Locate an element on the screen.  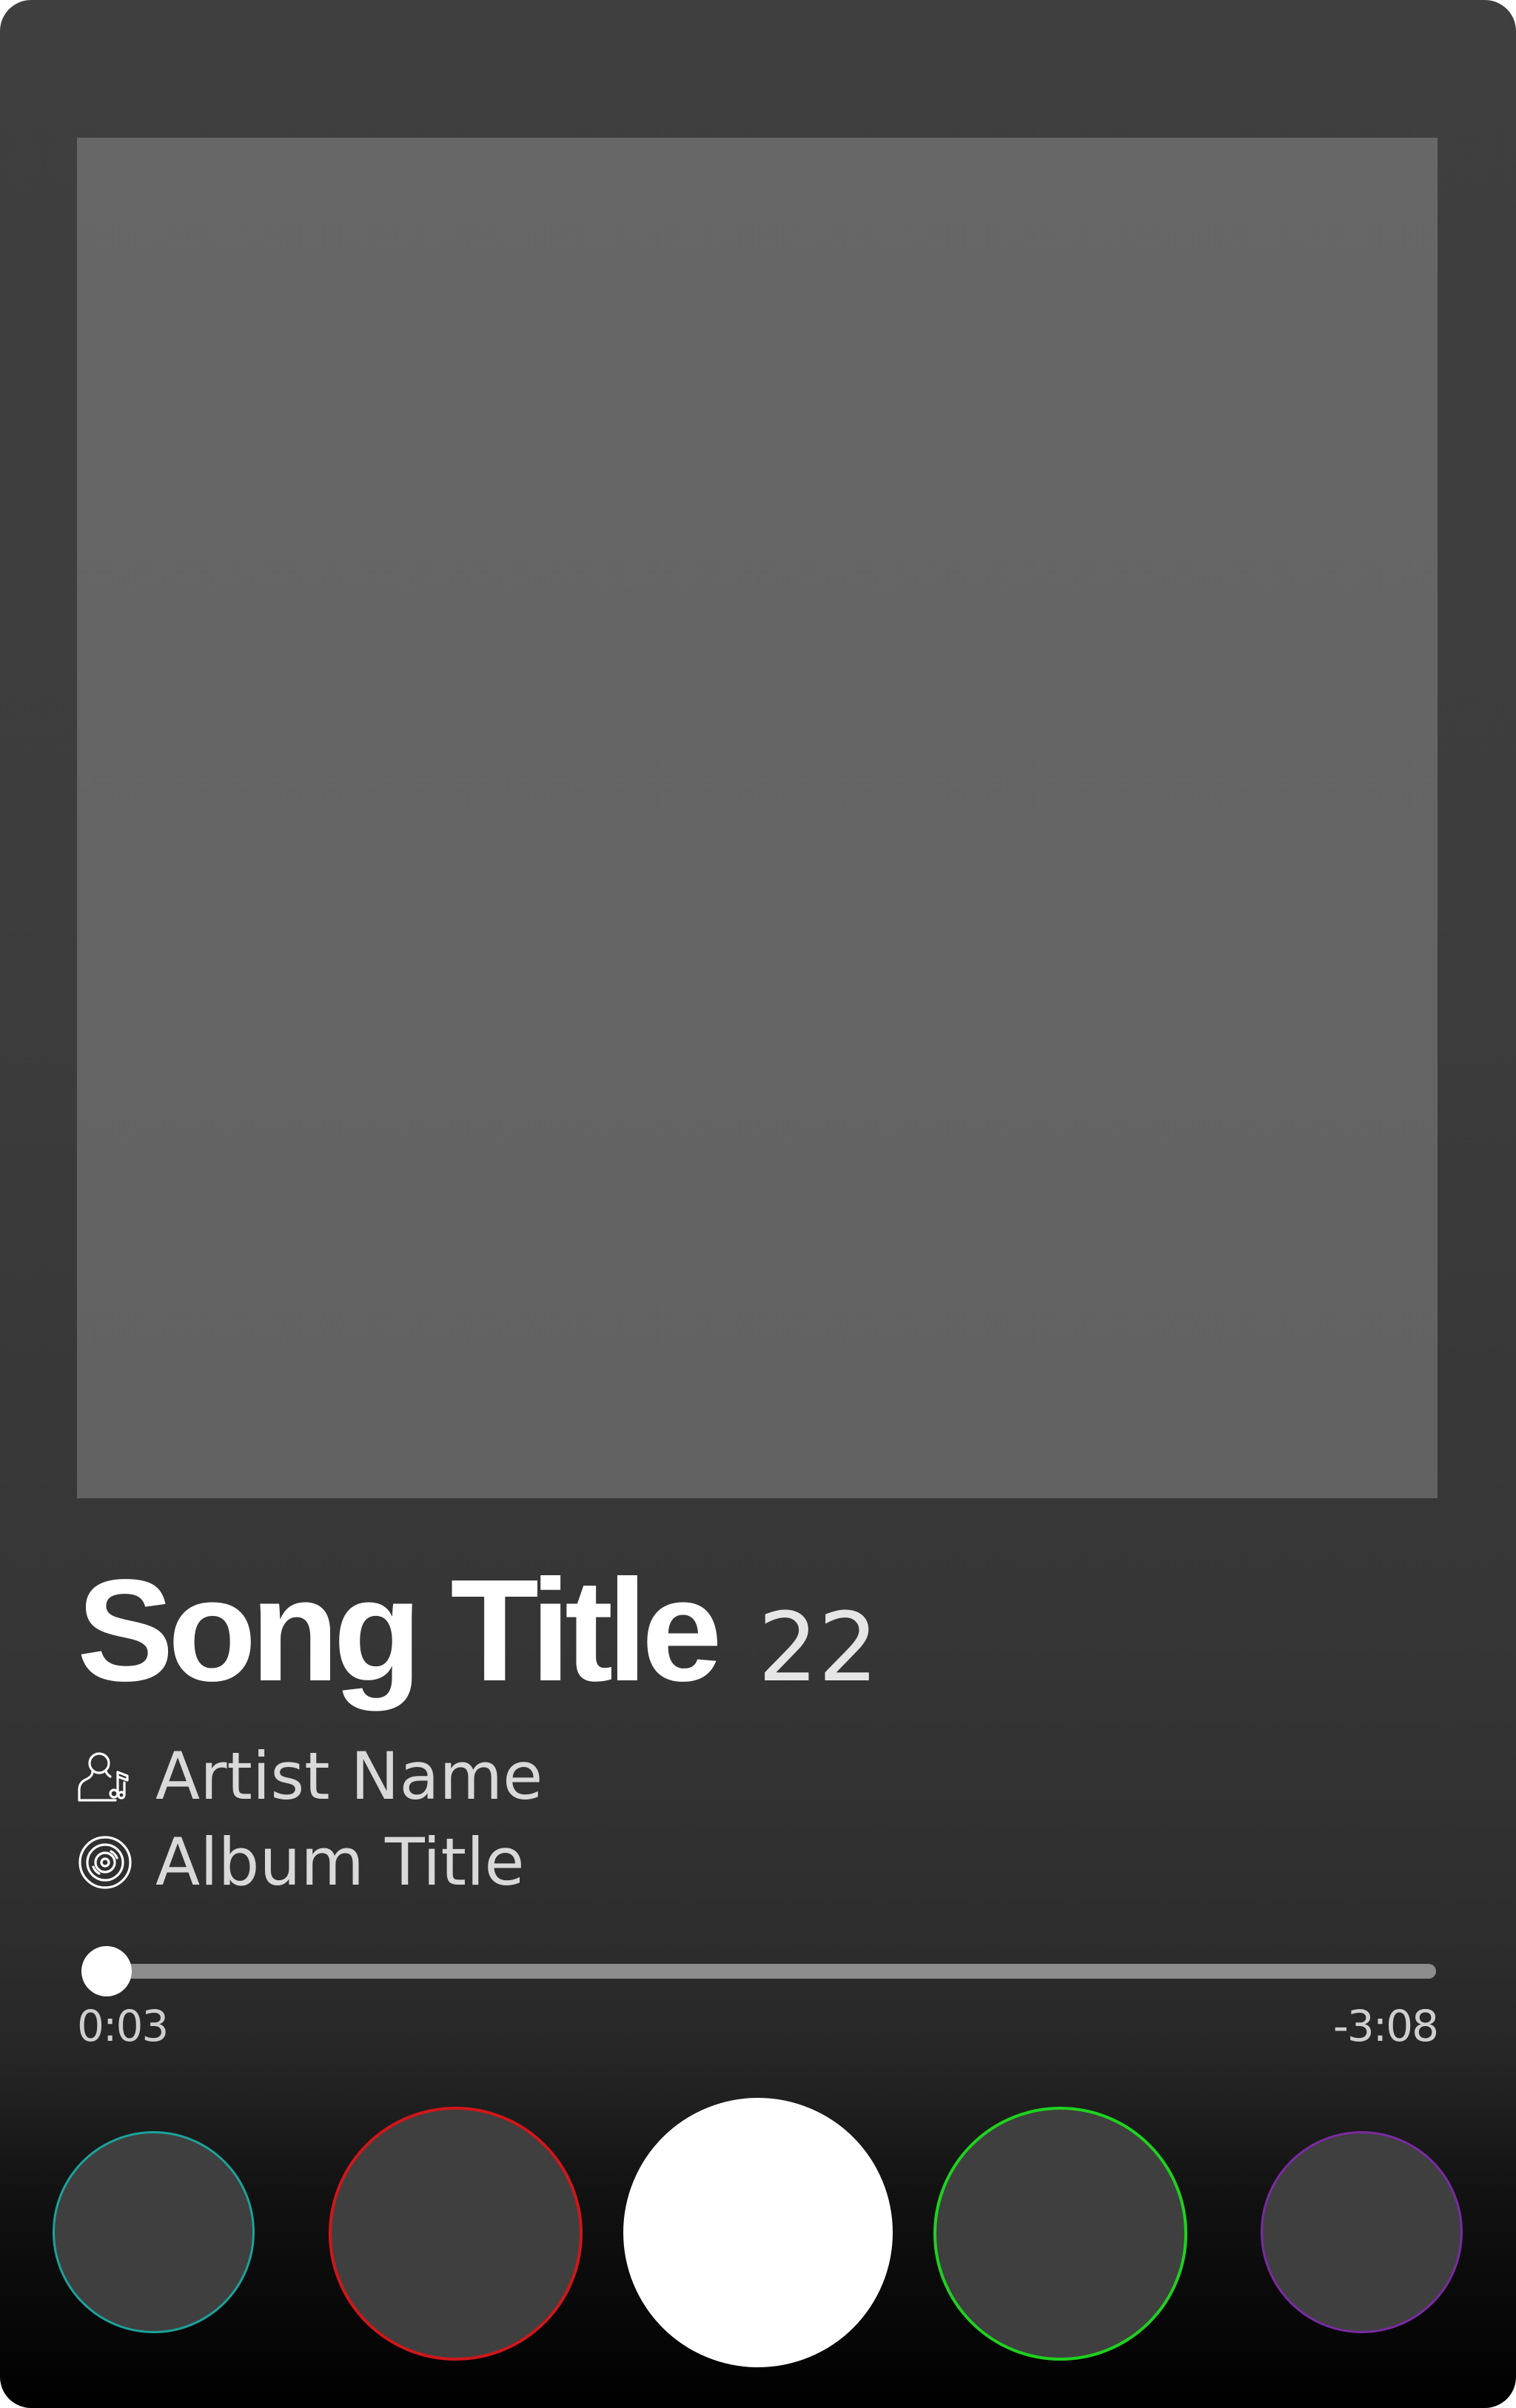
progress-bar is located at coordinates (758, 1971).